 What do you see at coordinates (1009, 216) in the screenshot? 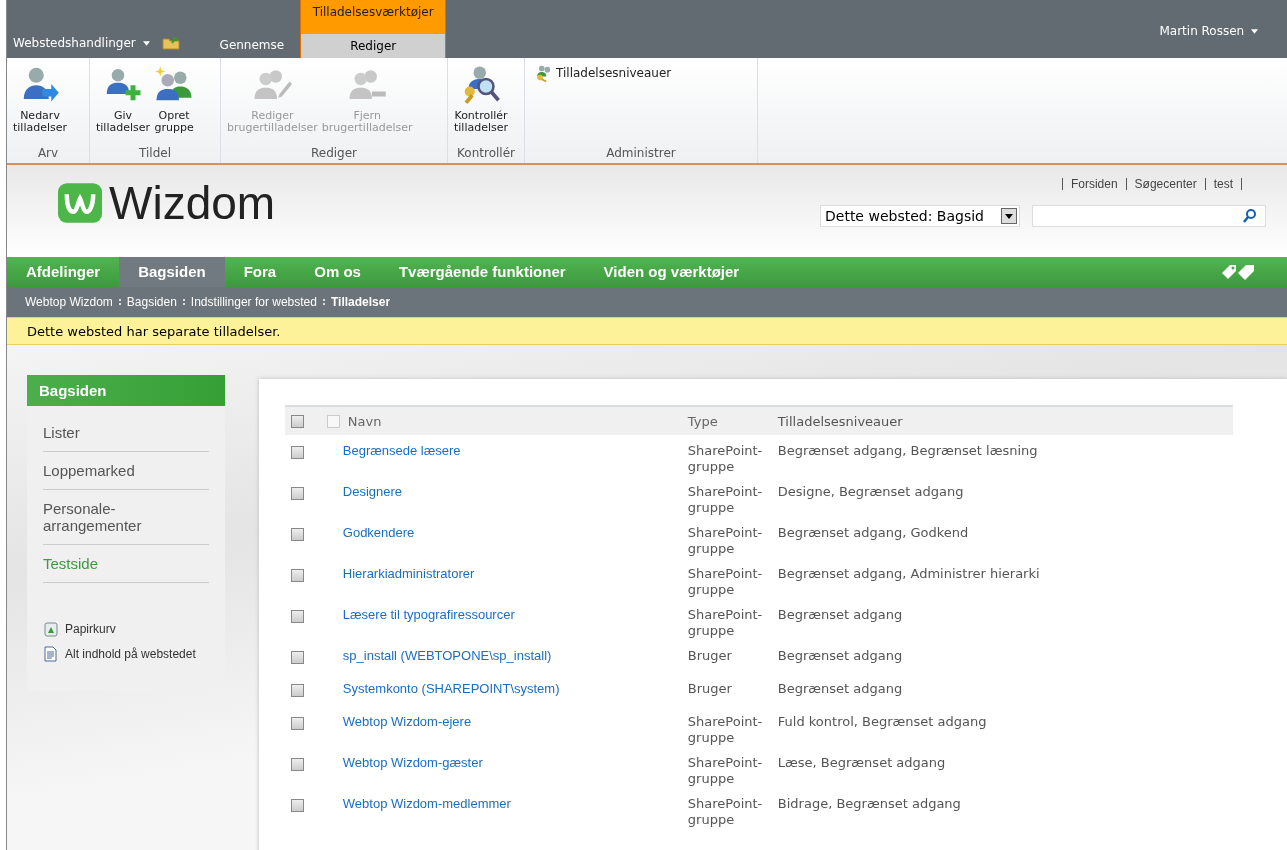
I see `dropdown-icon` at bounding box center [1009, 216].